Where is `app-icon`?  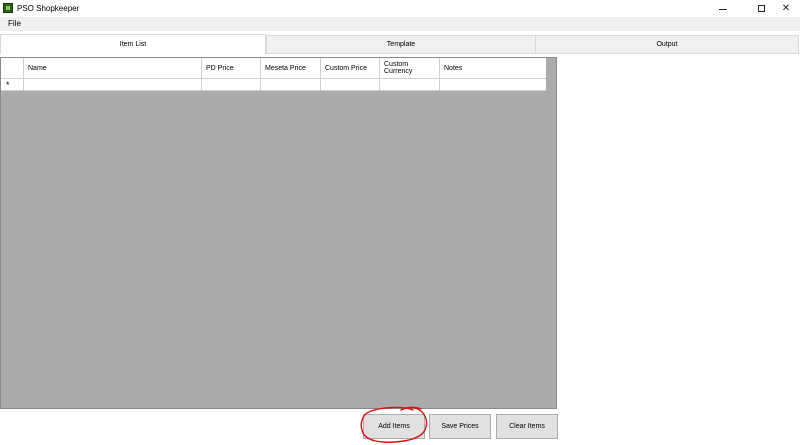
app-icon is located at coordinates (8, 8).